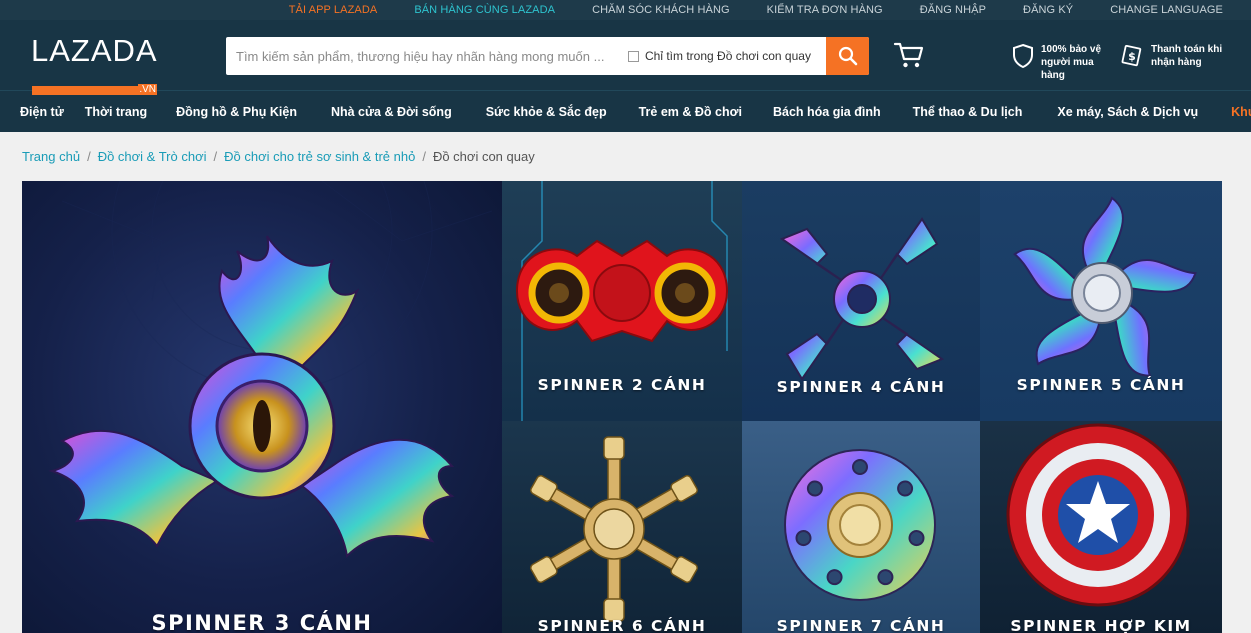  I want to click on nav-item-fashion: Thời trang, so click(116, 112).